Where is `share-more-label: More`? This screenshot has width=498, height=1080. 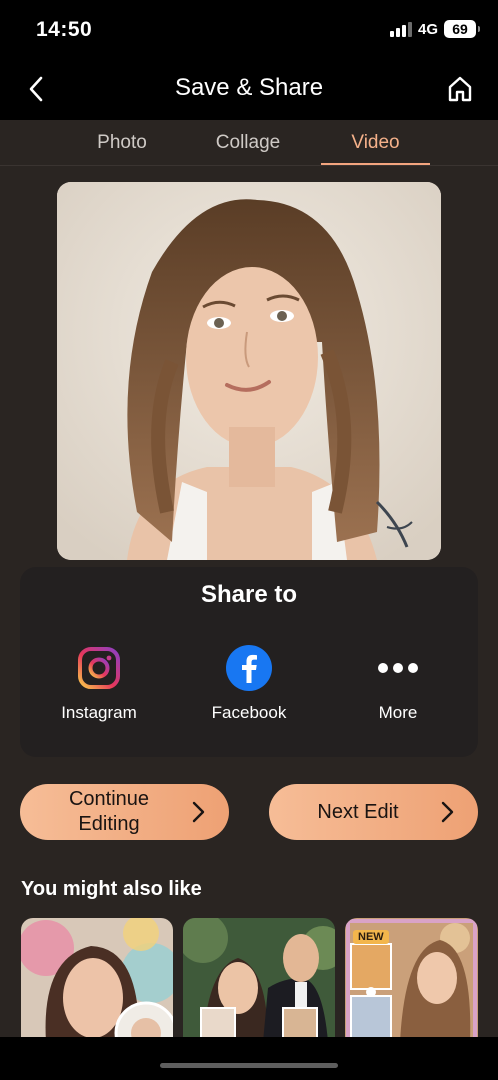
share-more-label: More is located at coordinates (398, 712).